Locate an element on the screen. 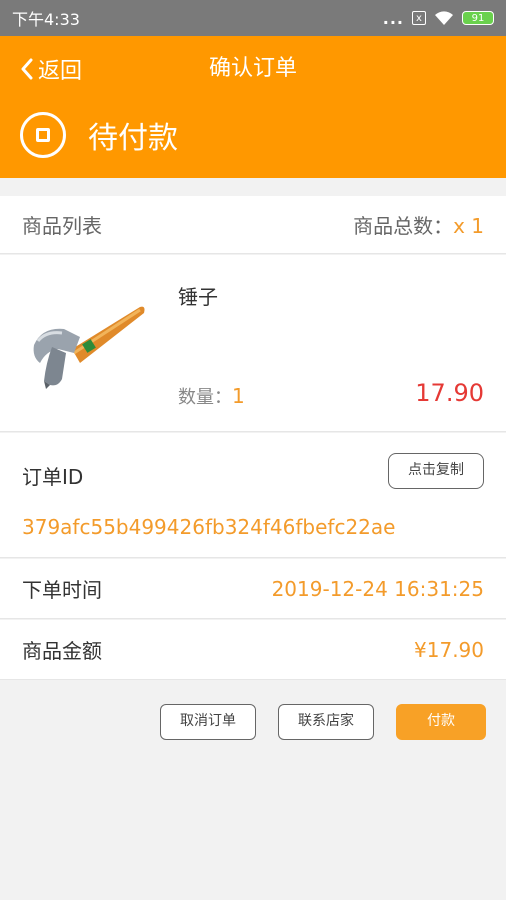  order-status: 待付款 is located at coordinates (99, 135).